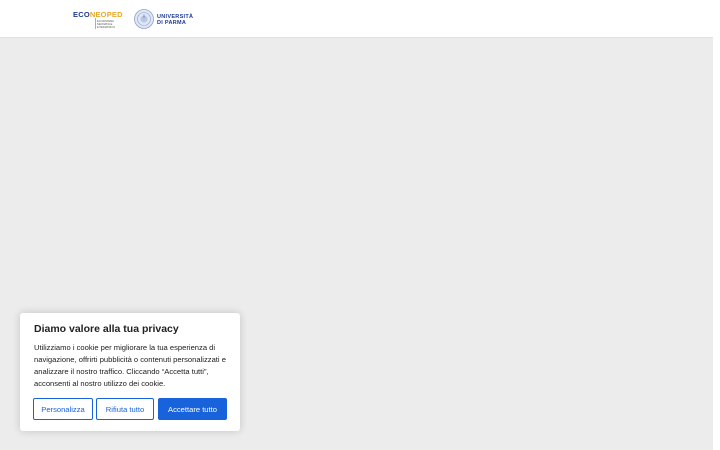 The image size is (720, 450). What do you see at coordinates (106, 24) in the screenshot?
I see `econeoped-logo-subtitle: ECOSISTEMA NEONATALE E PEDIATRICO` at bounding box center [106, 24].